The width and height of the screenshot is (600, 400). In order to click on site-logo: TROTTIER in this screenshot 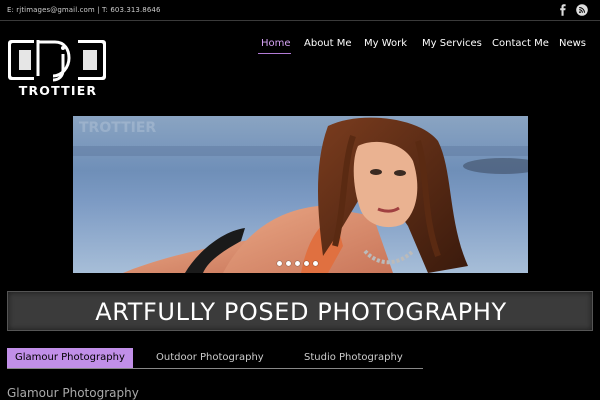, I will do `click(58, 67)`.